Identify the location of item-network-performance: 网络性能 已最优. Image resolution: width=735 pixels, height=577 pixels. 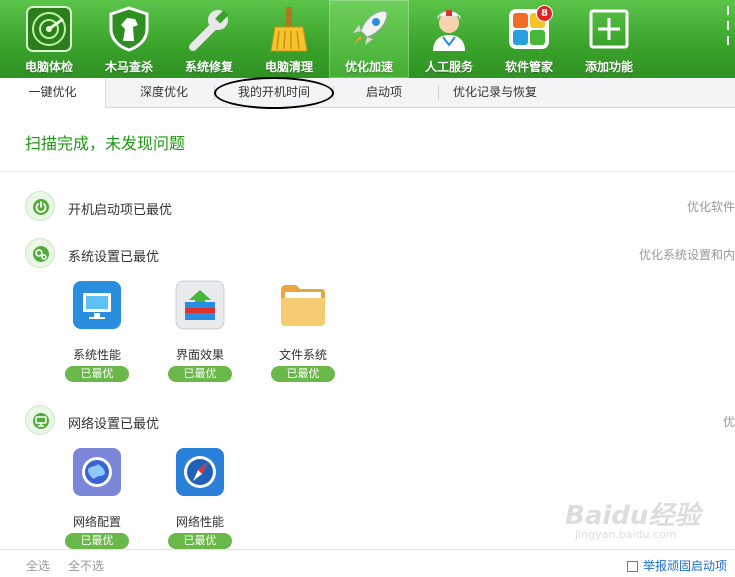
(200, 498).